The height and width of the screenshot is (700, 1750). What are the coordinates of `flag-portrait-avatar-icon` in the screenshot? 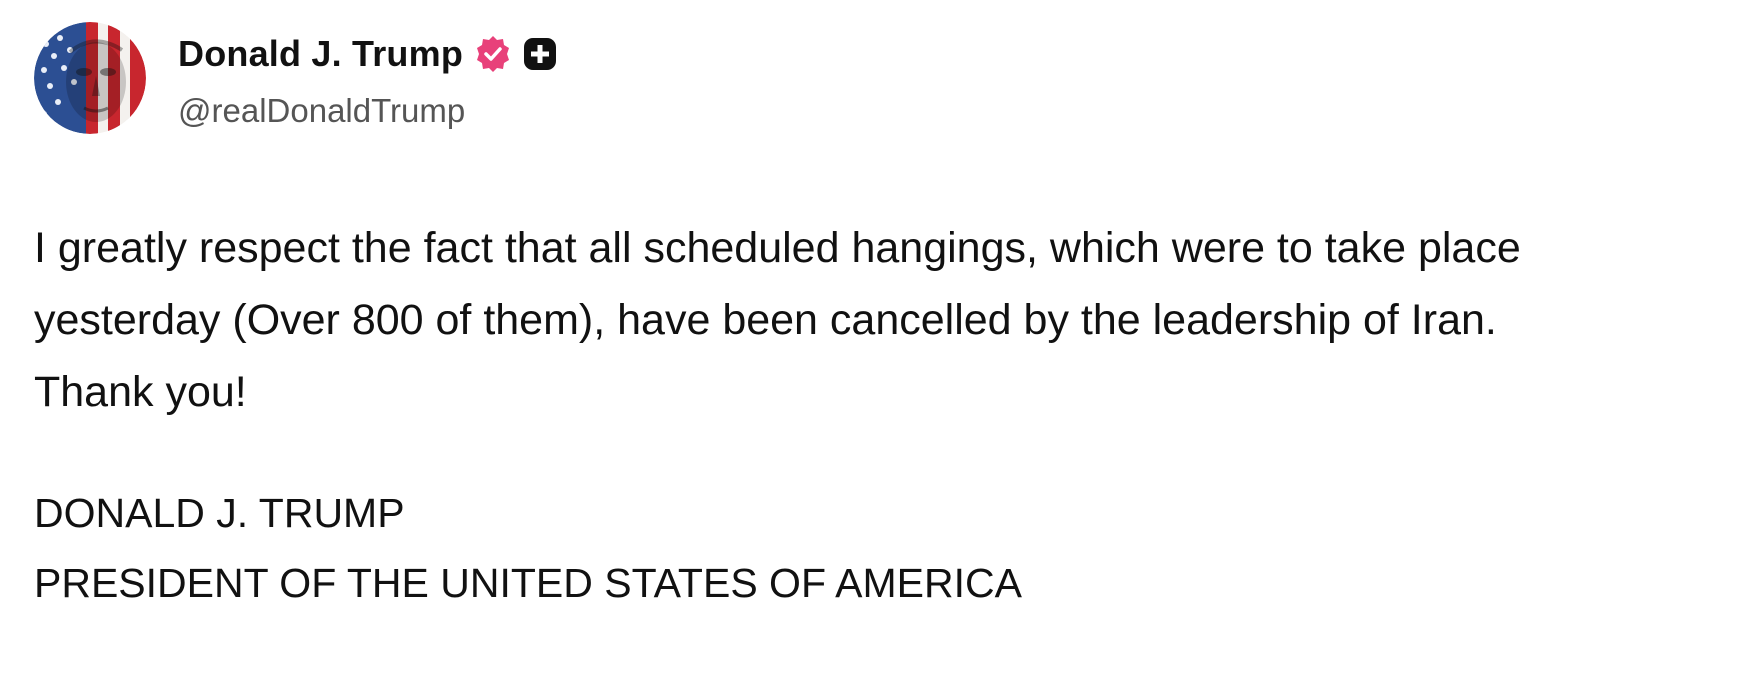 It's located at (90, 78).